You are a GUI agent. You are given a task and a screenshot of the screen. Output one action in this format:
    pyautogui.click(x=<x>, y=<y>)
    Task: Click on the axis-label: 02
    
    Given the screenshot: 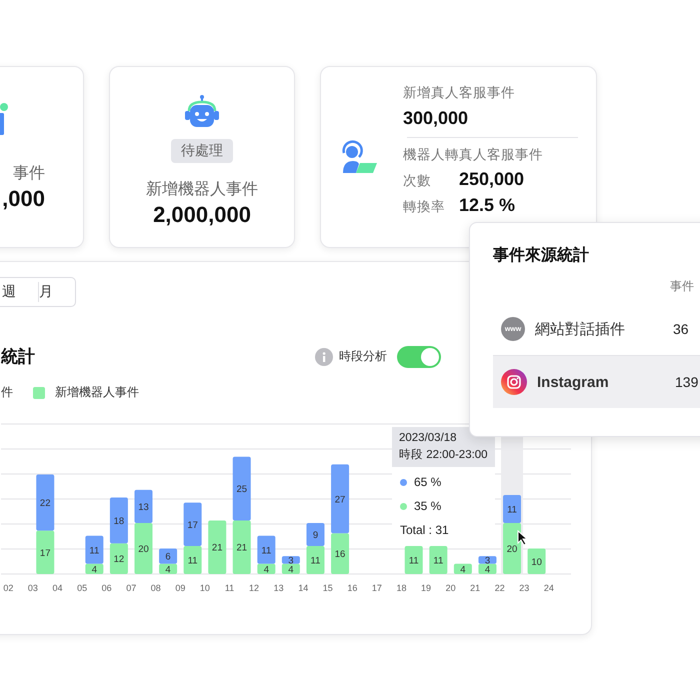 What is the action you would take?
    pyautogui.click(x=8, y=588)
    